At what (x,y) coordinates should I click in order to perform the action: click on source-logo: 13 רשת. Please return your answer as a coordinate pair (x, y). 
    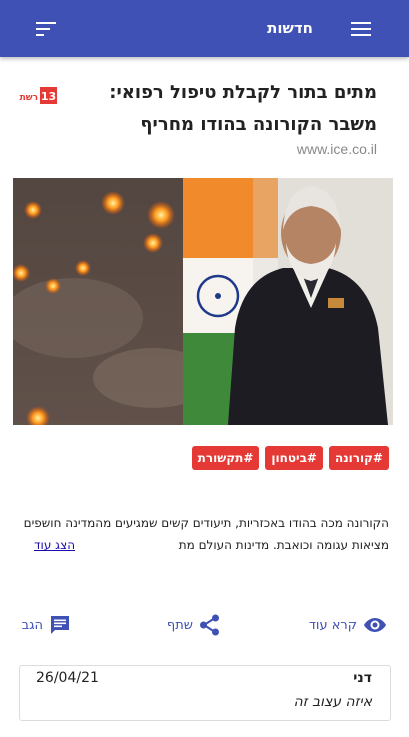
    Looking at the image, I should click on (38, 95).